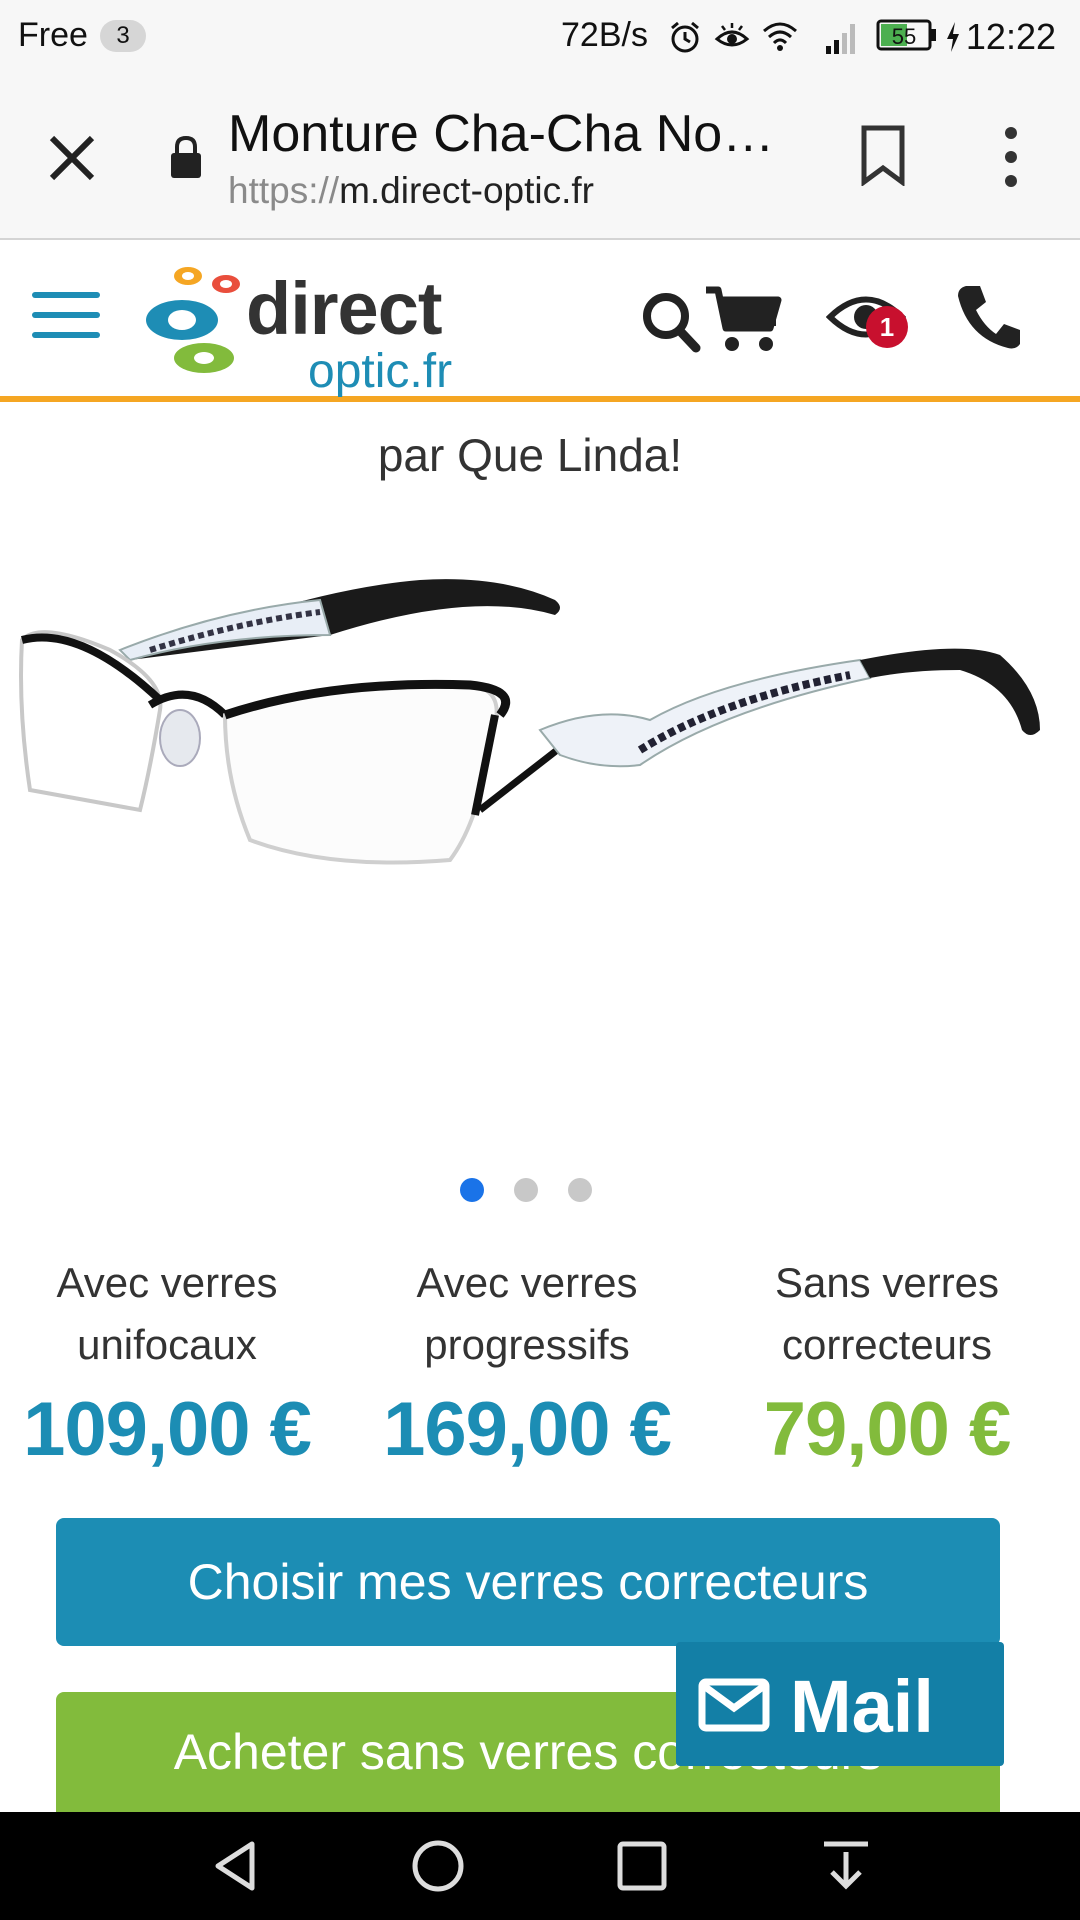 The height and width of the screenshot is (1920, 1080). What do you see at coordinates (167, 1344) in the screenshot?
I see `price-label-line2: unifocaux` at bounding box center [167, 1344].